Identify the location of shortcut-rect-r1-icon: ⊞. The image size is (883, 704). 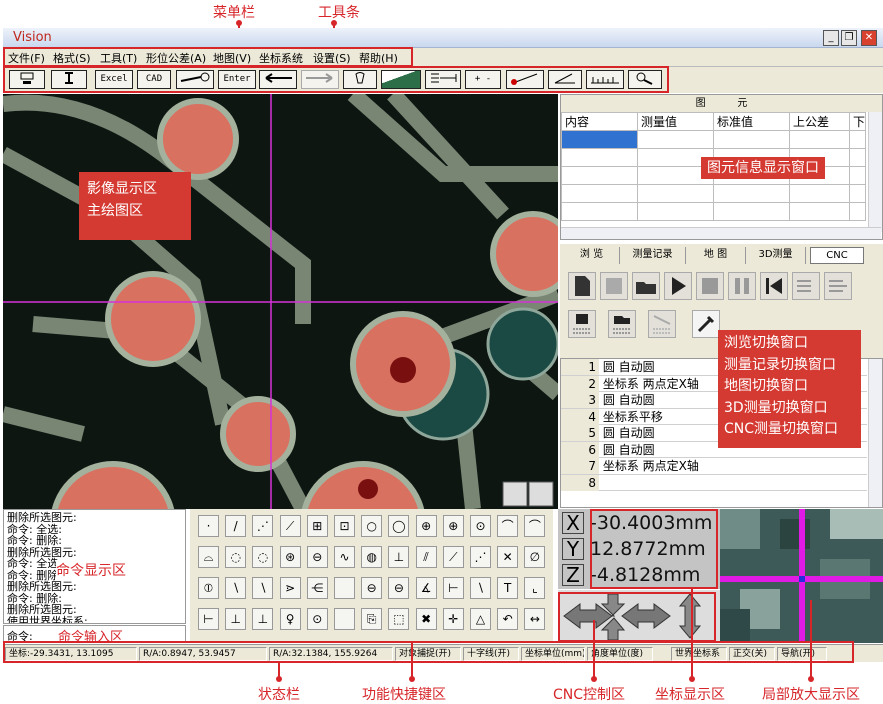
(317, 526).